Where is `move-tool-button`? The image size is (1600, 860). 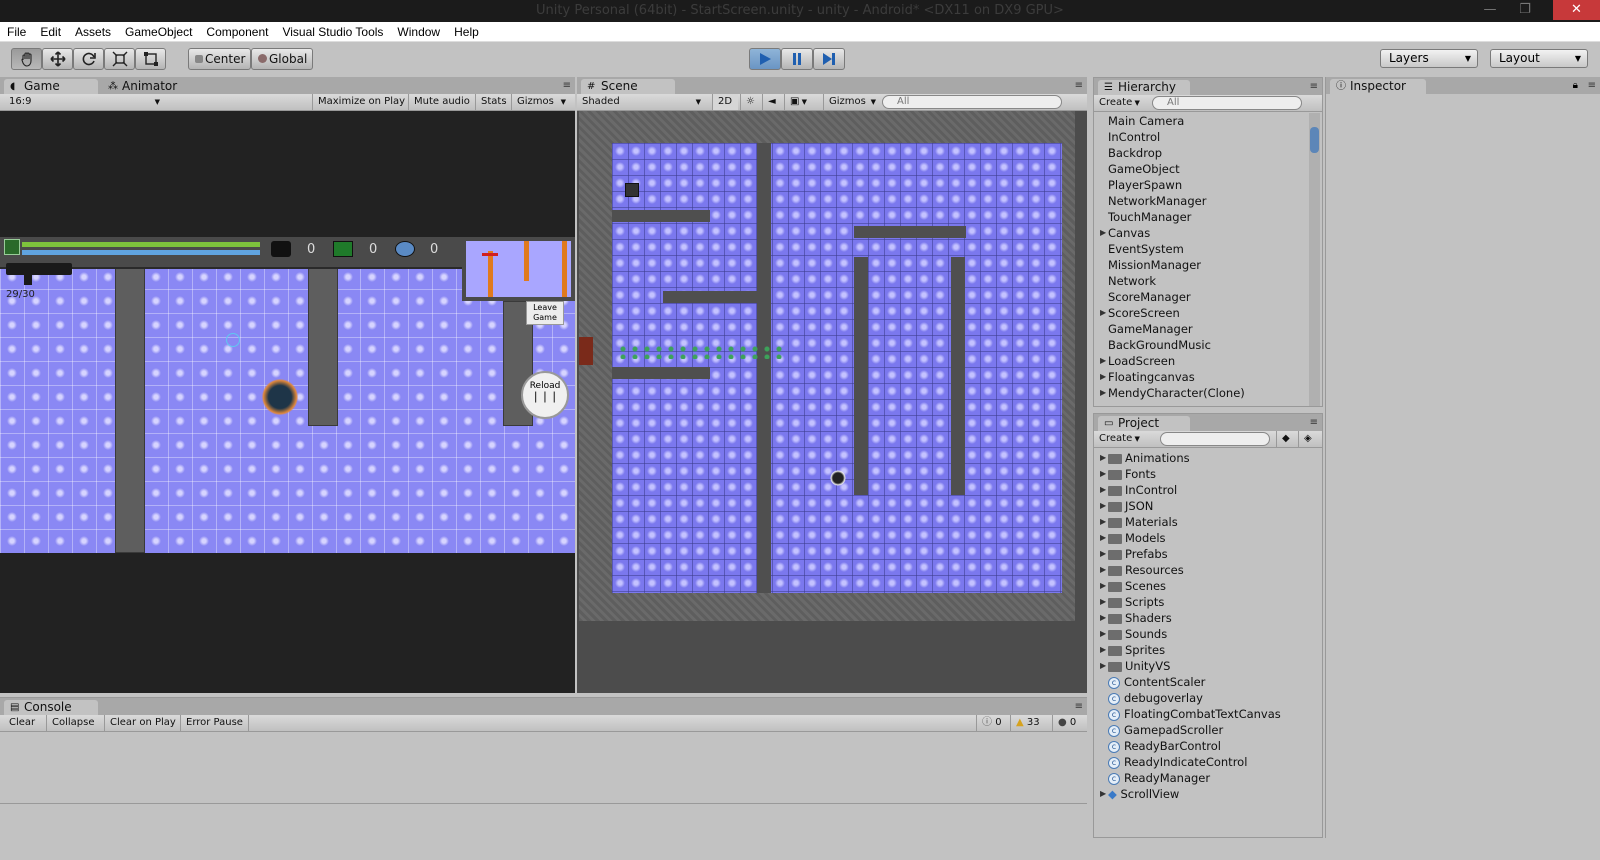 move-tool-button is located at coordinates (57, 59).